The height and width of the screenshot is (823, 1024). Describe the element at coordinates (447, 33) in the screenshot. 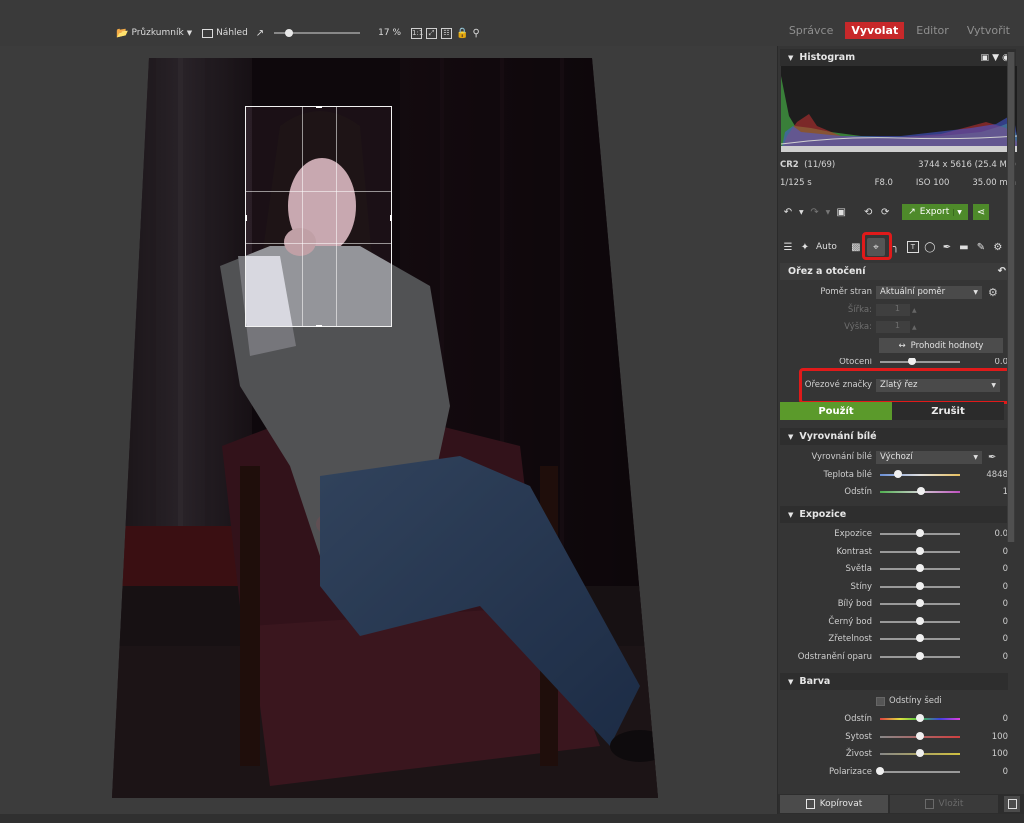

I see `compare-icon: ☷` at that location.